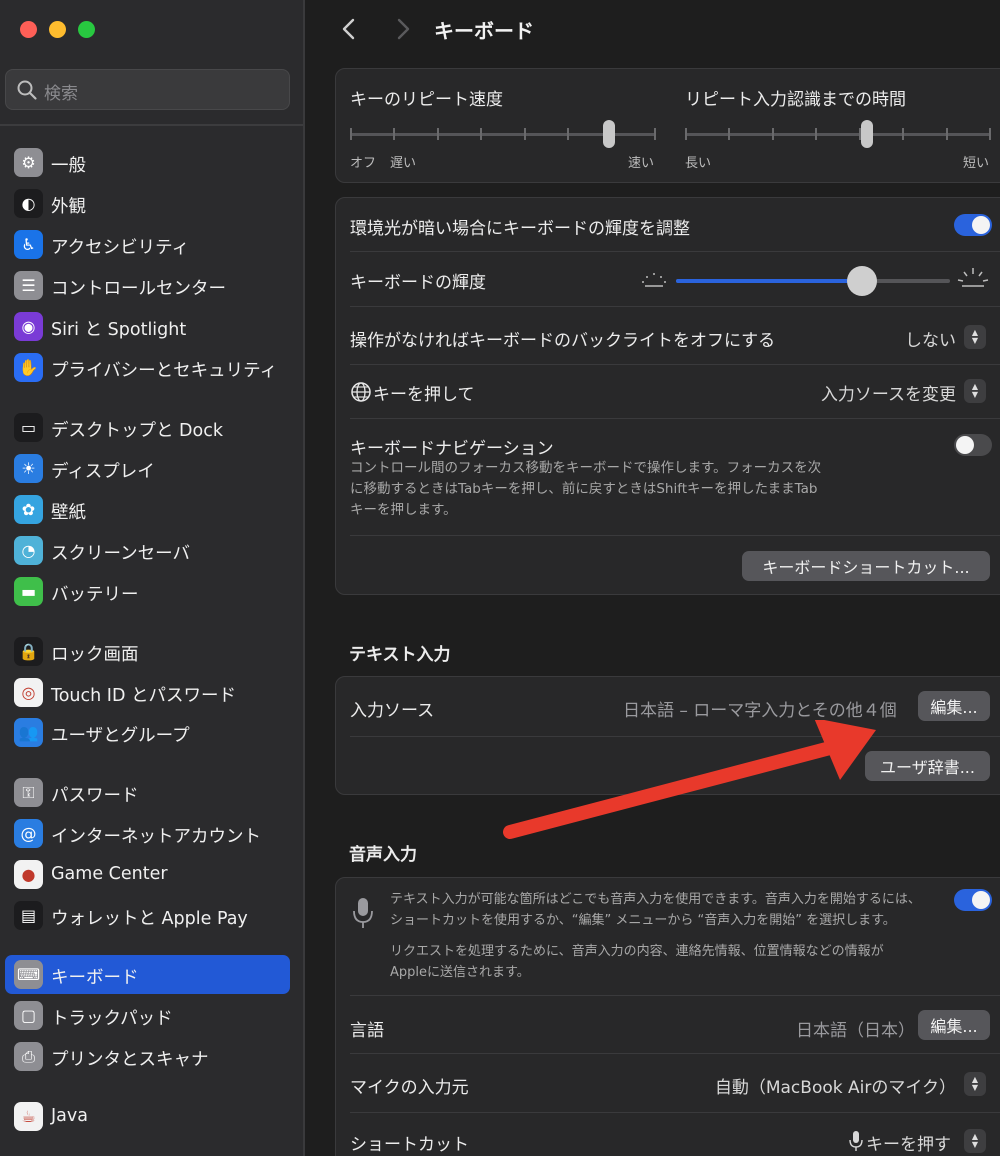 This screenshot has height=1156, width=1000. I want to click on sidebar-item-lock: 🔒 ロック画面, so click(147, 651).